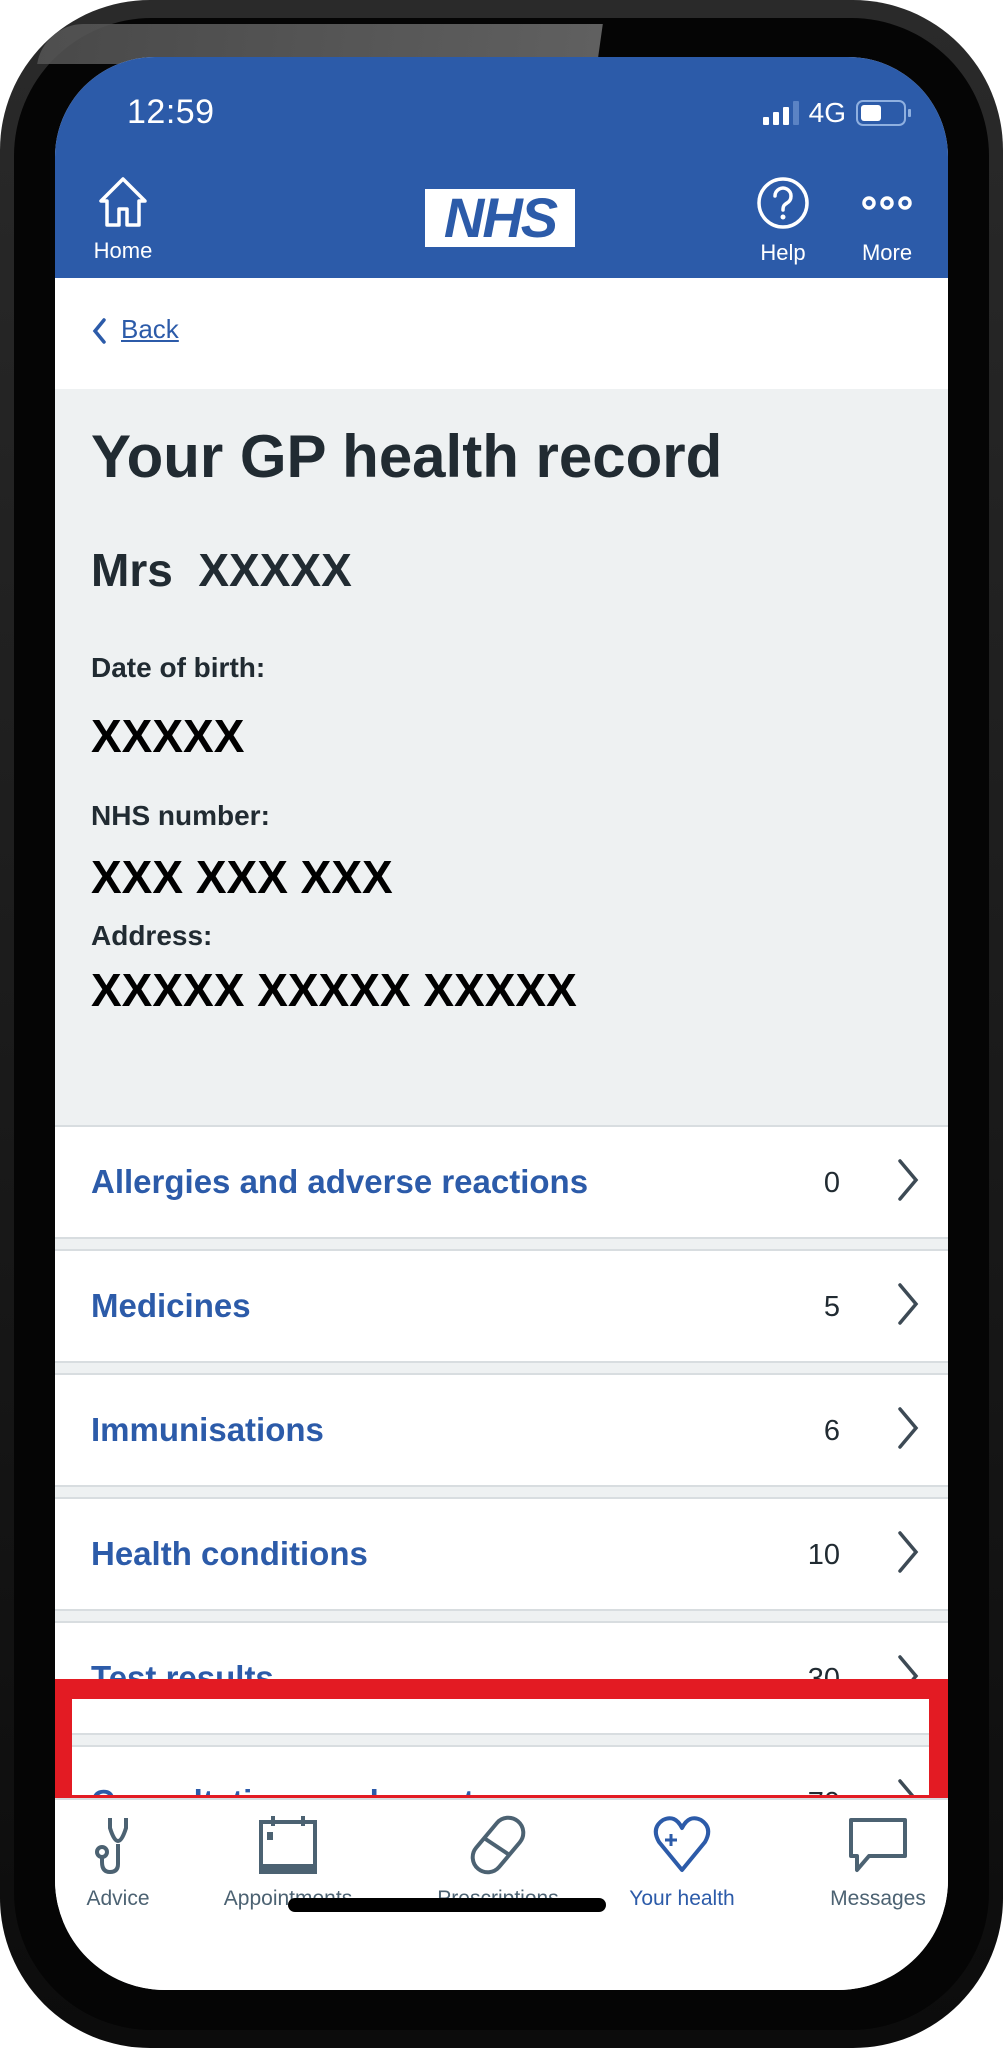 This screenshot has width=1003, height=2048. What do you see at coordinates (447, 1905) in the screenshot?
I see `home-indicator` at bounding box center [447, 1905].